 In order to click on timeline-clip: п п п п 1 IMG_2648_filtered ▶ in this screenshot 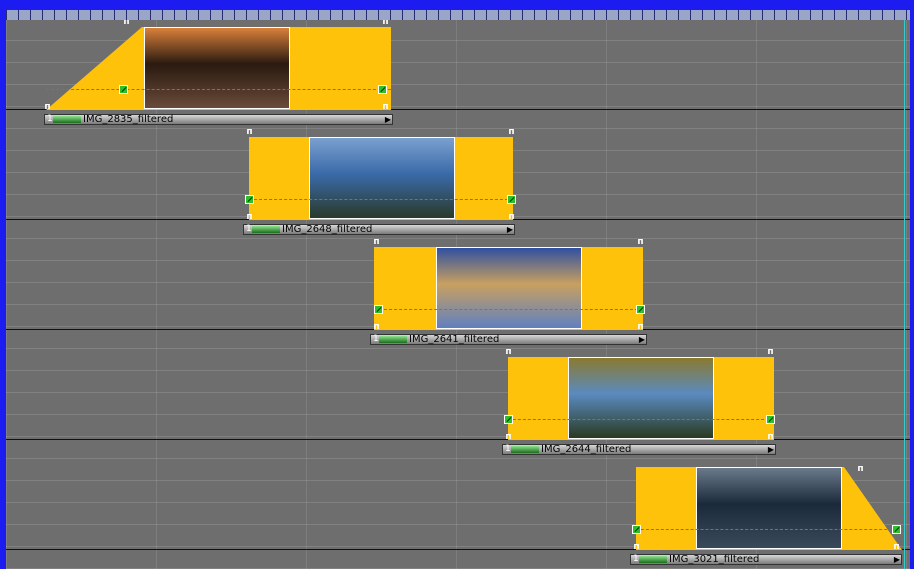, I will do `click(379, 182)`.